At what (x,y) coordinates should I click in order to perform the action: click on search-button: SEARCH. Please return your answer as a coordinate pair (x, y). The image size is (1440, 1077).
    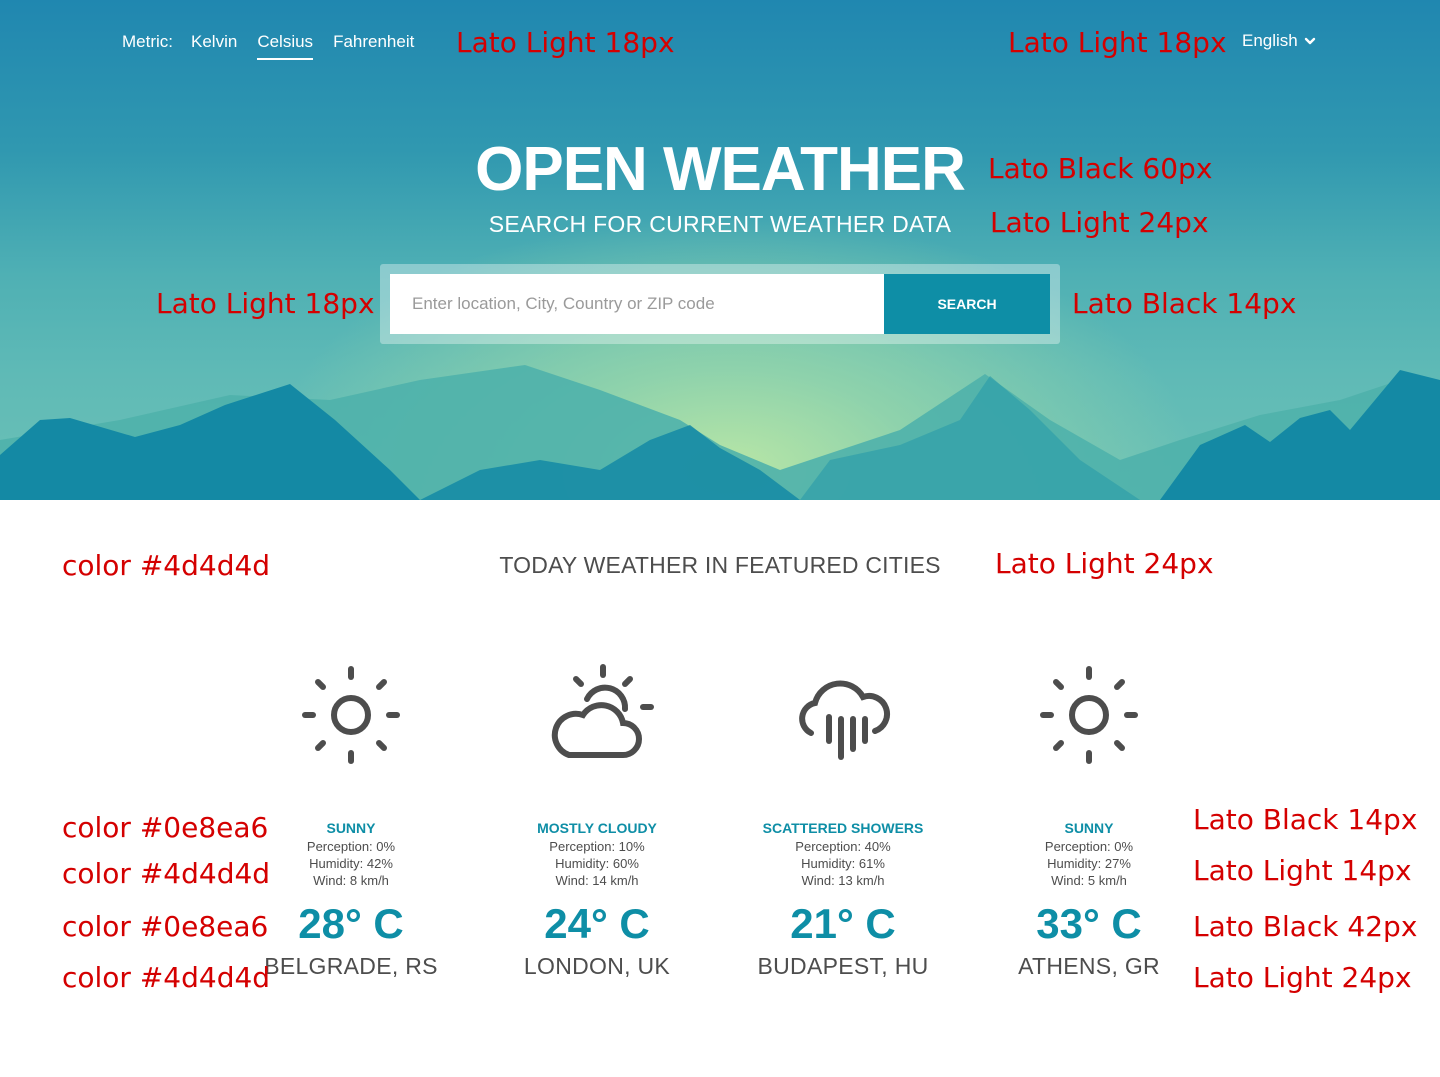
    Looking at the image, I should click on (967, 304).